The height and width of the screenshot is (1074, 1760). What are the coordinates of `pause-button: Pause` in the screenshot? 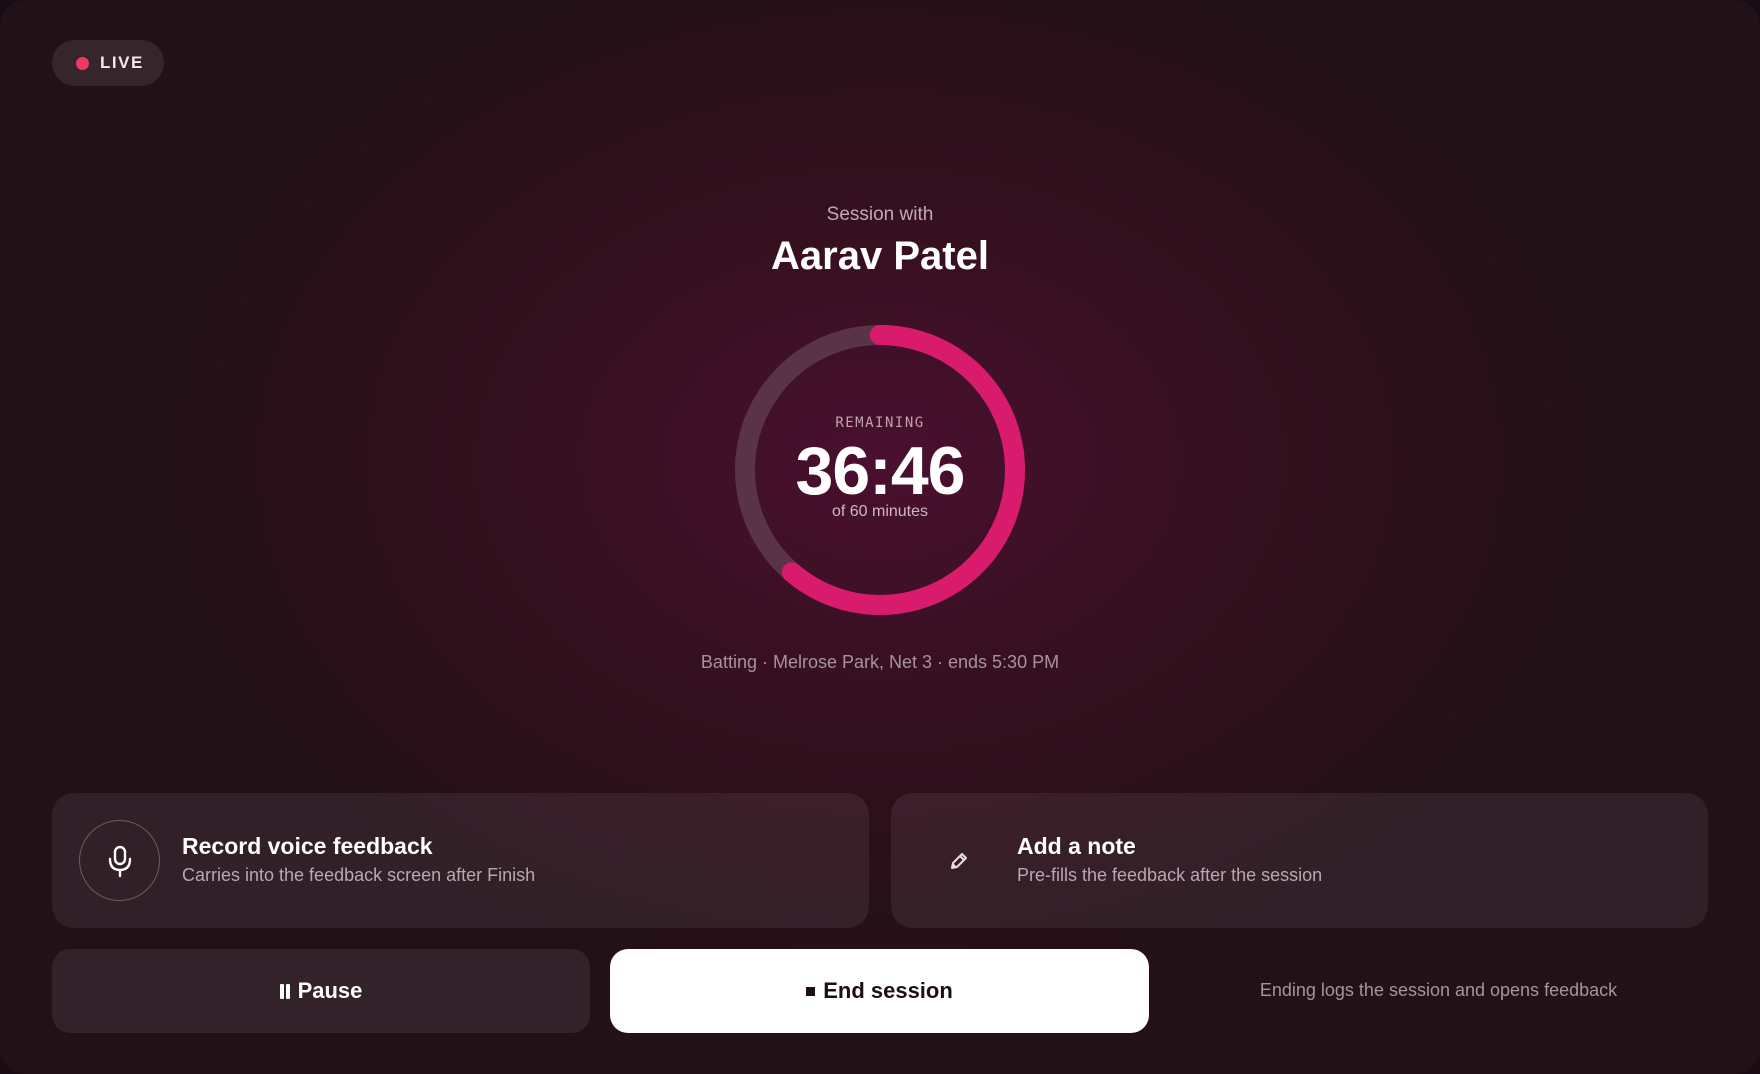 It's located at (321, 991).